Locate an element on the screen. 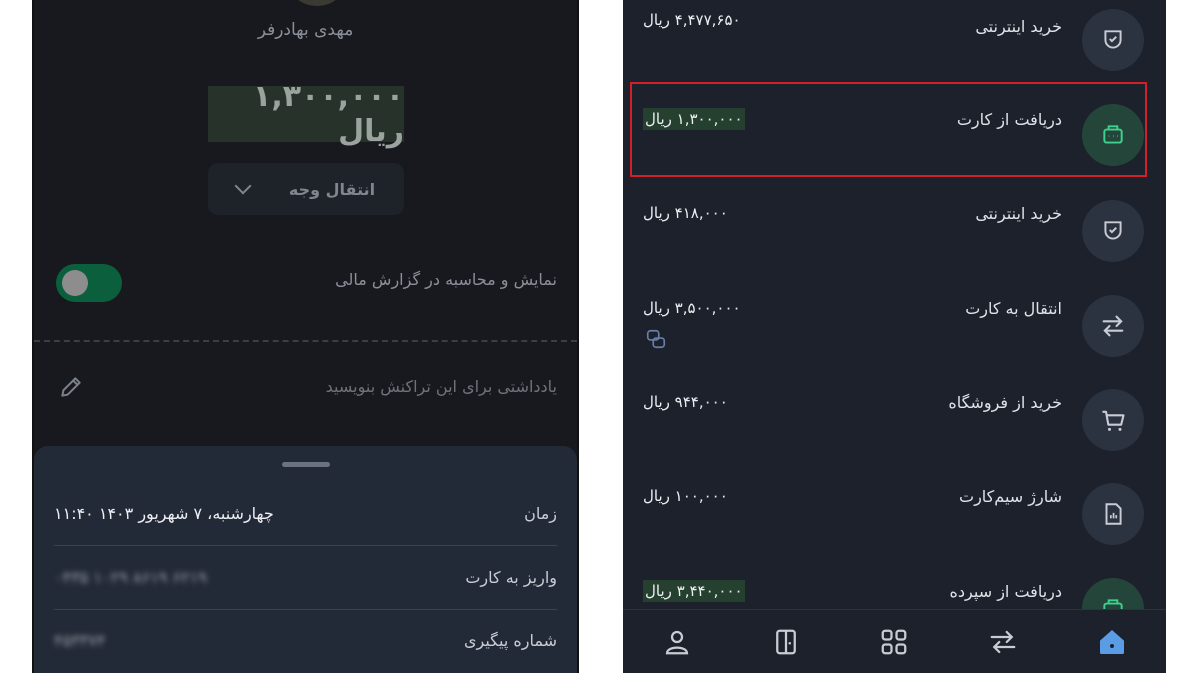  transaction-row: شارژ سیم‌کارت ۱۰۰,۰۰۰ ریال is located at coordinates (894, 516).